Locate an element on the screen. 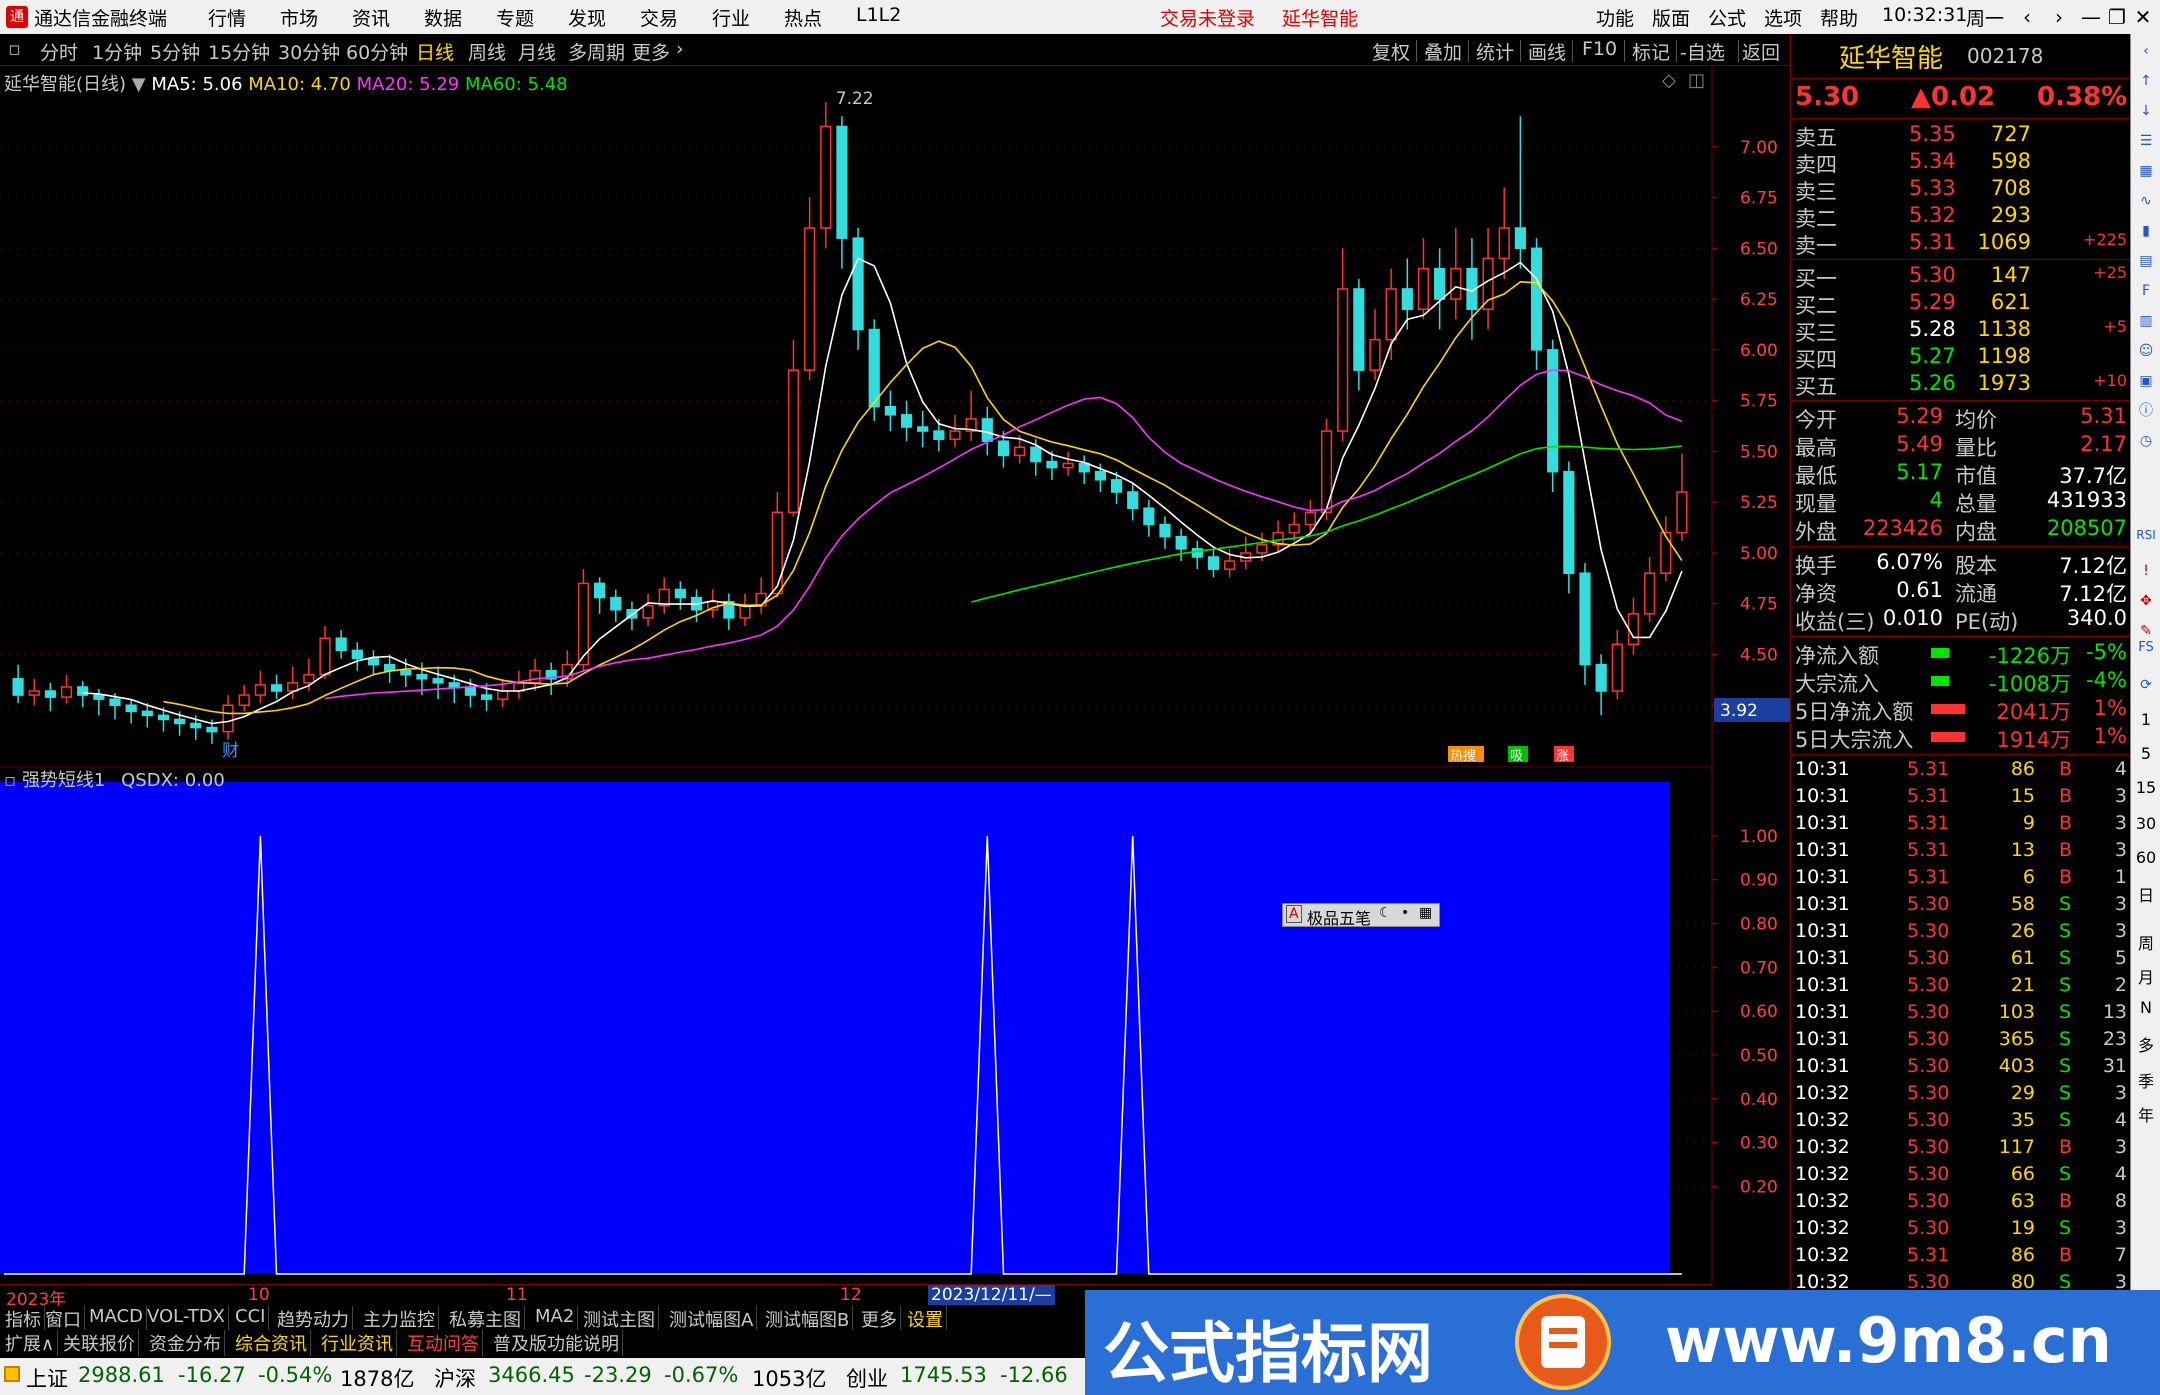 The image size is (2160, 1395). login-status: 交易未登录 is located at coordinates (1207, 17).